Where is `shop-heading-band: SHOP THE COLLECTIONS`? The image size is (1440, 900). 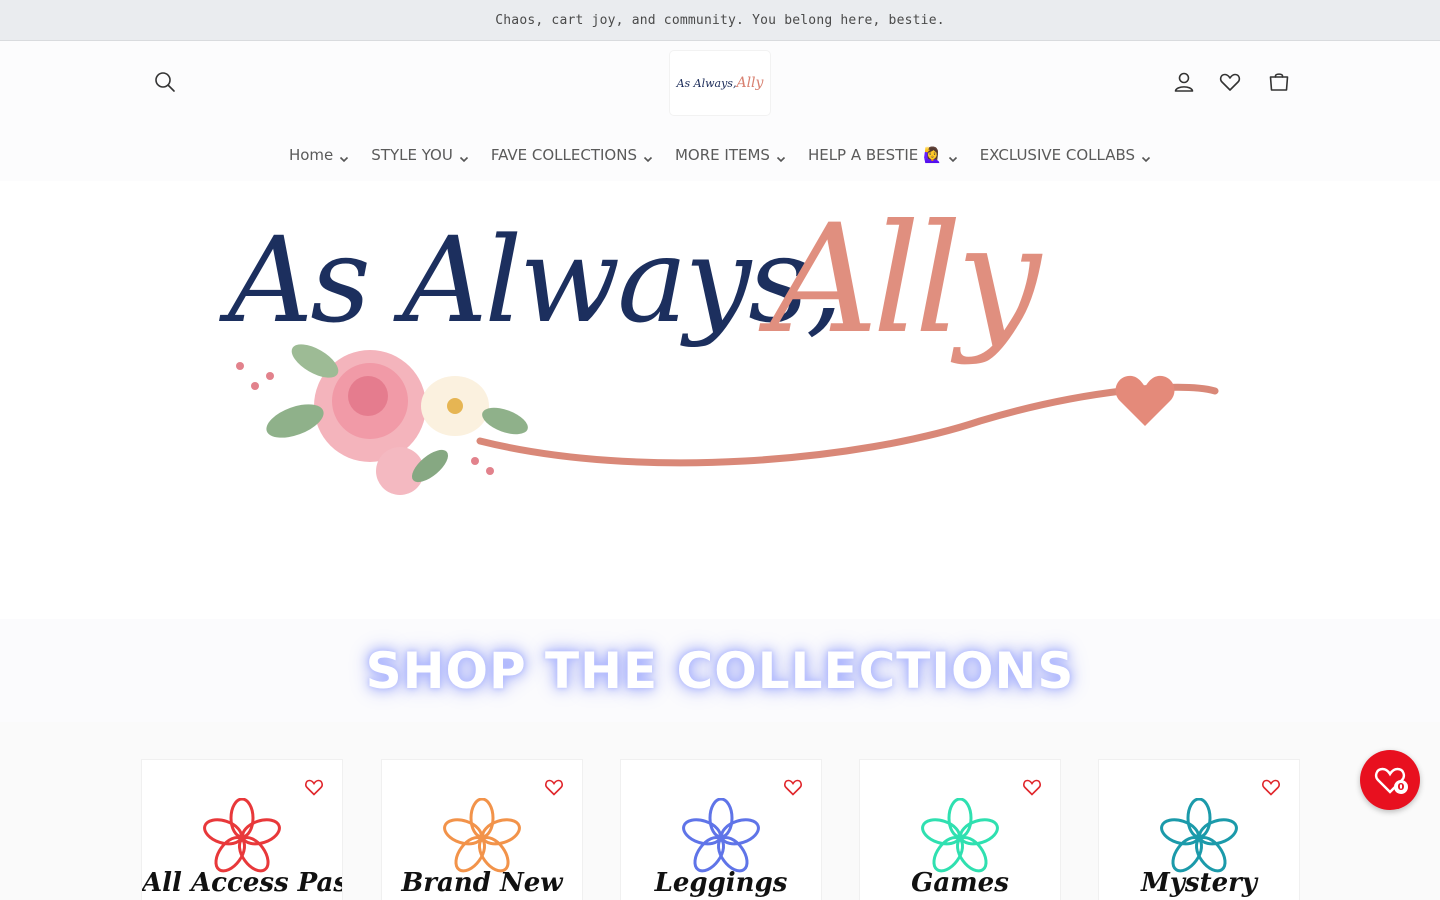
shop-heading-band: SHOP THE COLLECTIONS is located at coordinates (720, 670).